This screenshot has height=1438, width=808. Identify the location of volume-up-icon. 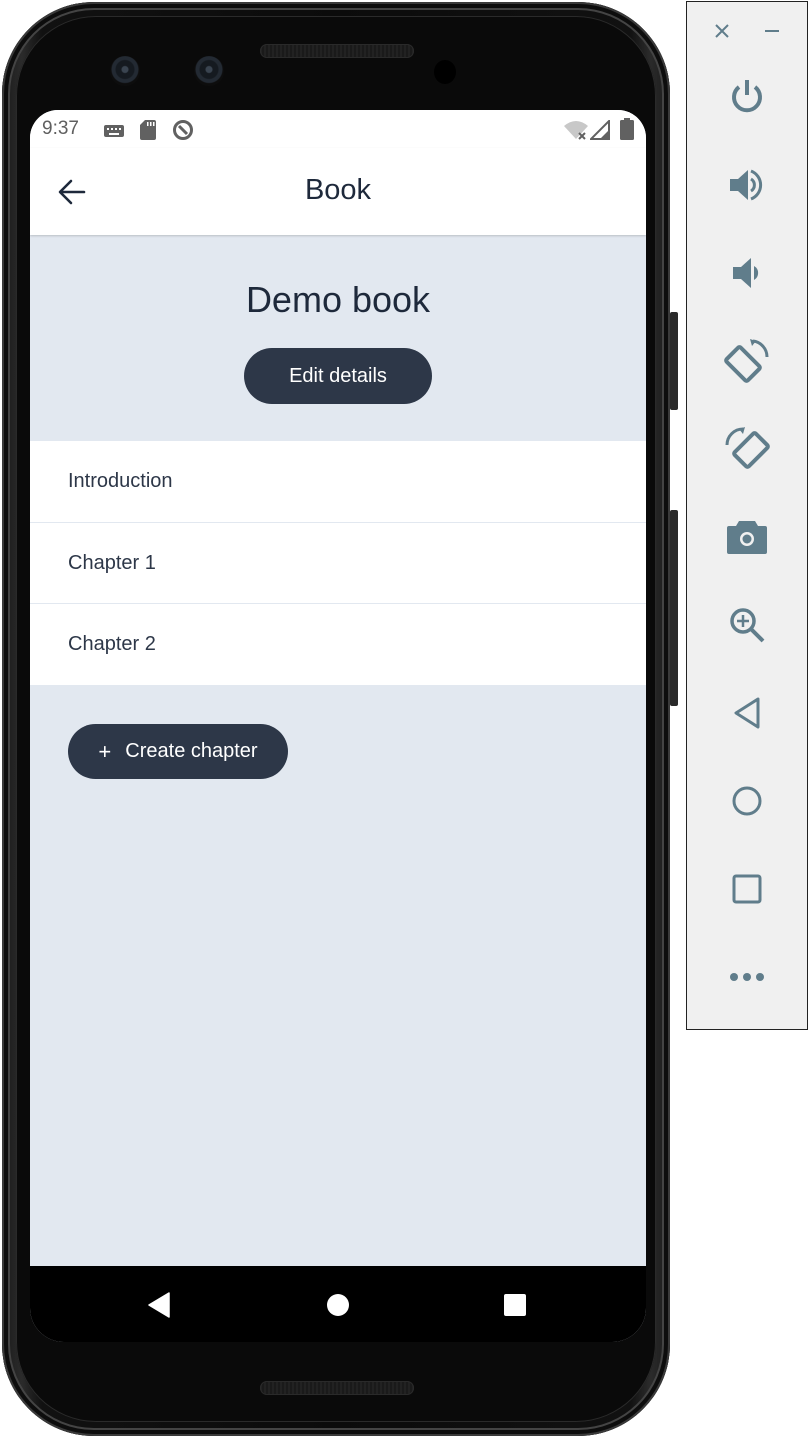
(746, 185).